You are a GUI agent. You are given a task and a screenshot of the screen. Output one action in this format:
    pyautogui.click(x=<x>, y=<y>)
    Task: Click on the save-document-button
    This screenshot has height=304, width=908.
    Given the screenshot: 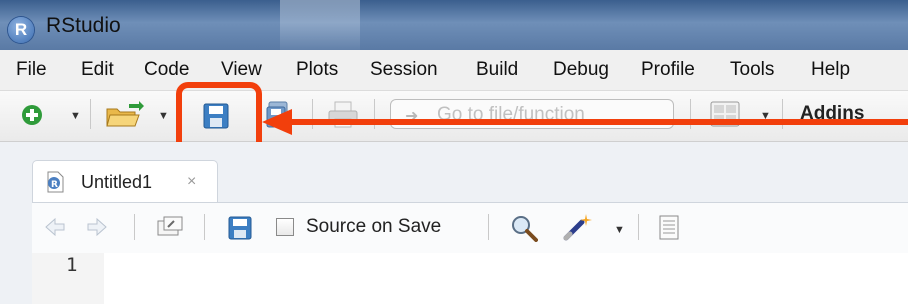 What is the action you would take?
    pyautogui.click(x=240, y=230)
    